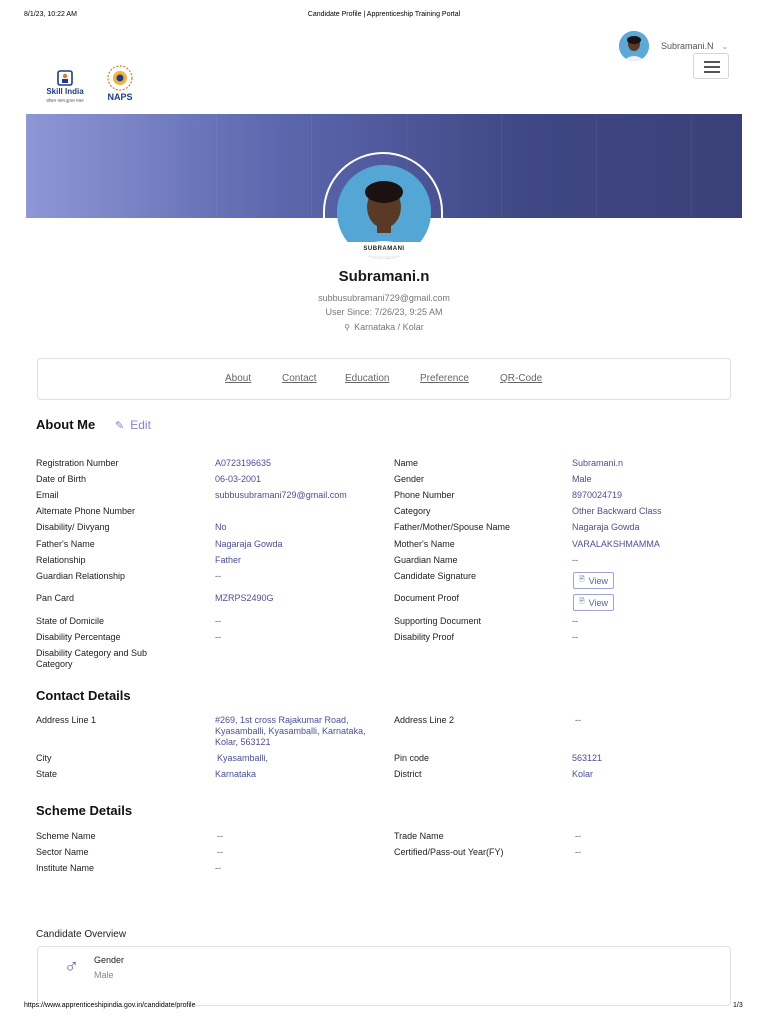  What do you see at coordinates (583, 774) in the screenshot?
I see `district-value: Kolar` at bounding box center [583, 774].